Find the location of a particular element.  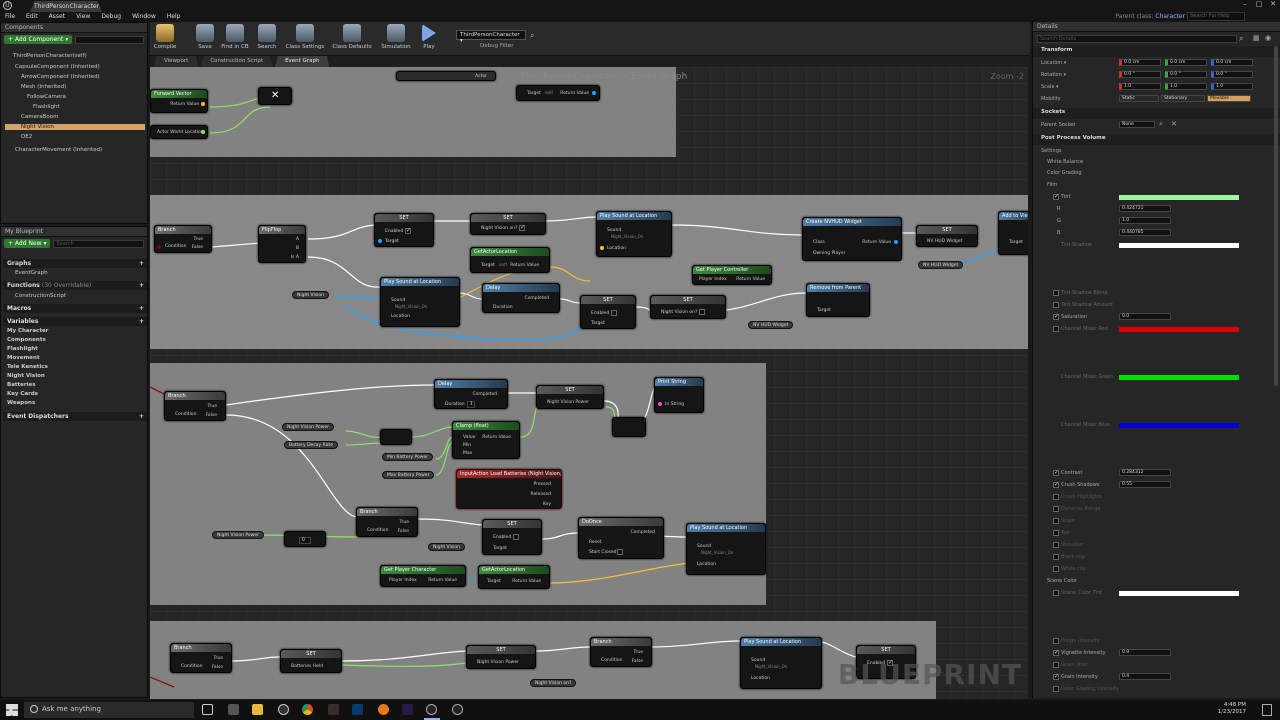

mixer-green-swatch is located at coordinates (1179, 377).